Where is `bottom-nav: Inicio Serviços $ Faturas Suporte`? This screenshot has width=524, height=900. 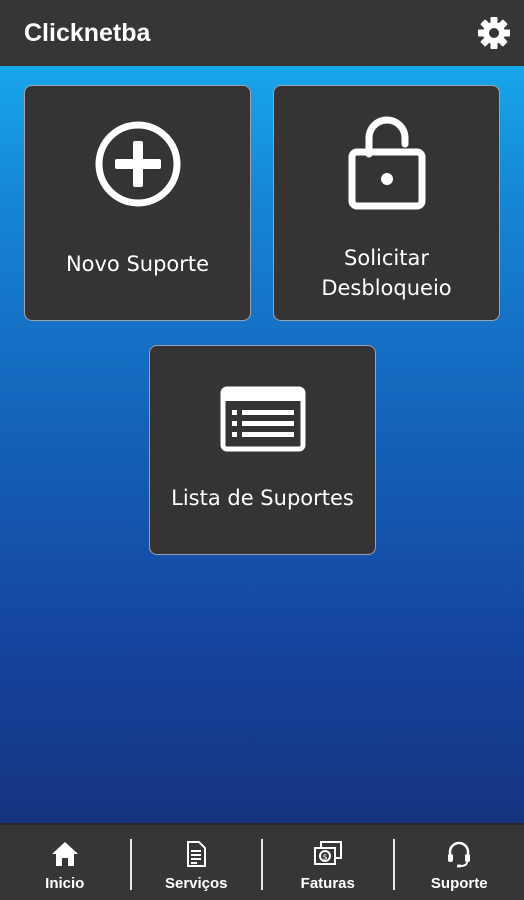 bottom-nav: Inicio Serviços $ Faturas Suporte is located at coordinates (262, 861).